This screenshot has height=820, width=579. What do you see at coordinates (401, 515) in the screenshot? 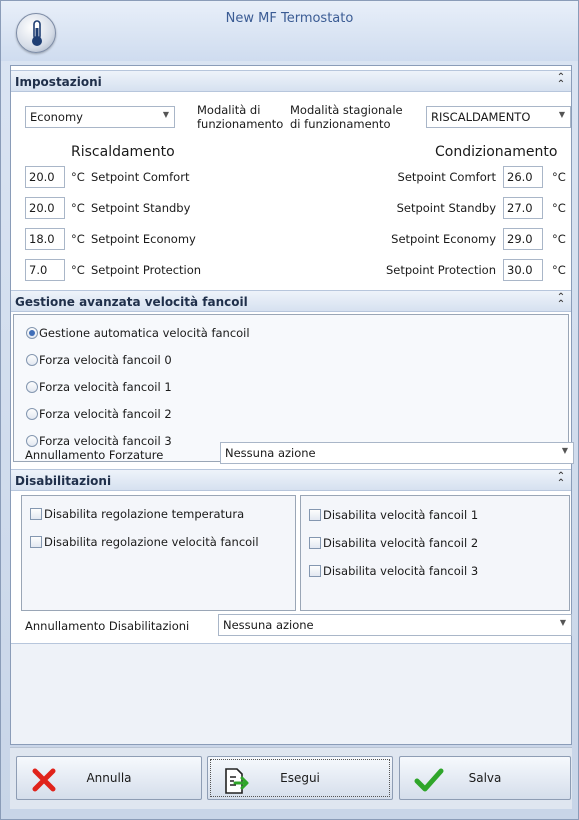
I see `disable-check-label: Disabilita velocità fancoil 1` at bounding box center [401, 515].